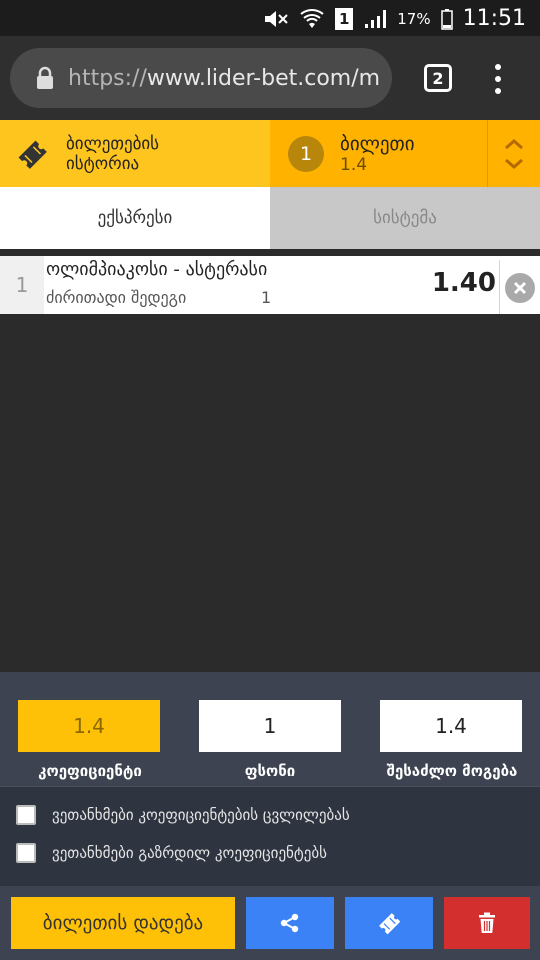 The width and height of the screenshot is (540, 960). I want to click on sim-badge-icon: 1, so click(344, 18).